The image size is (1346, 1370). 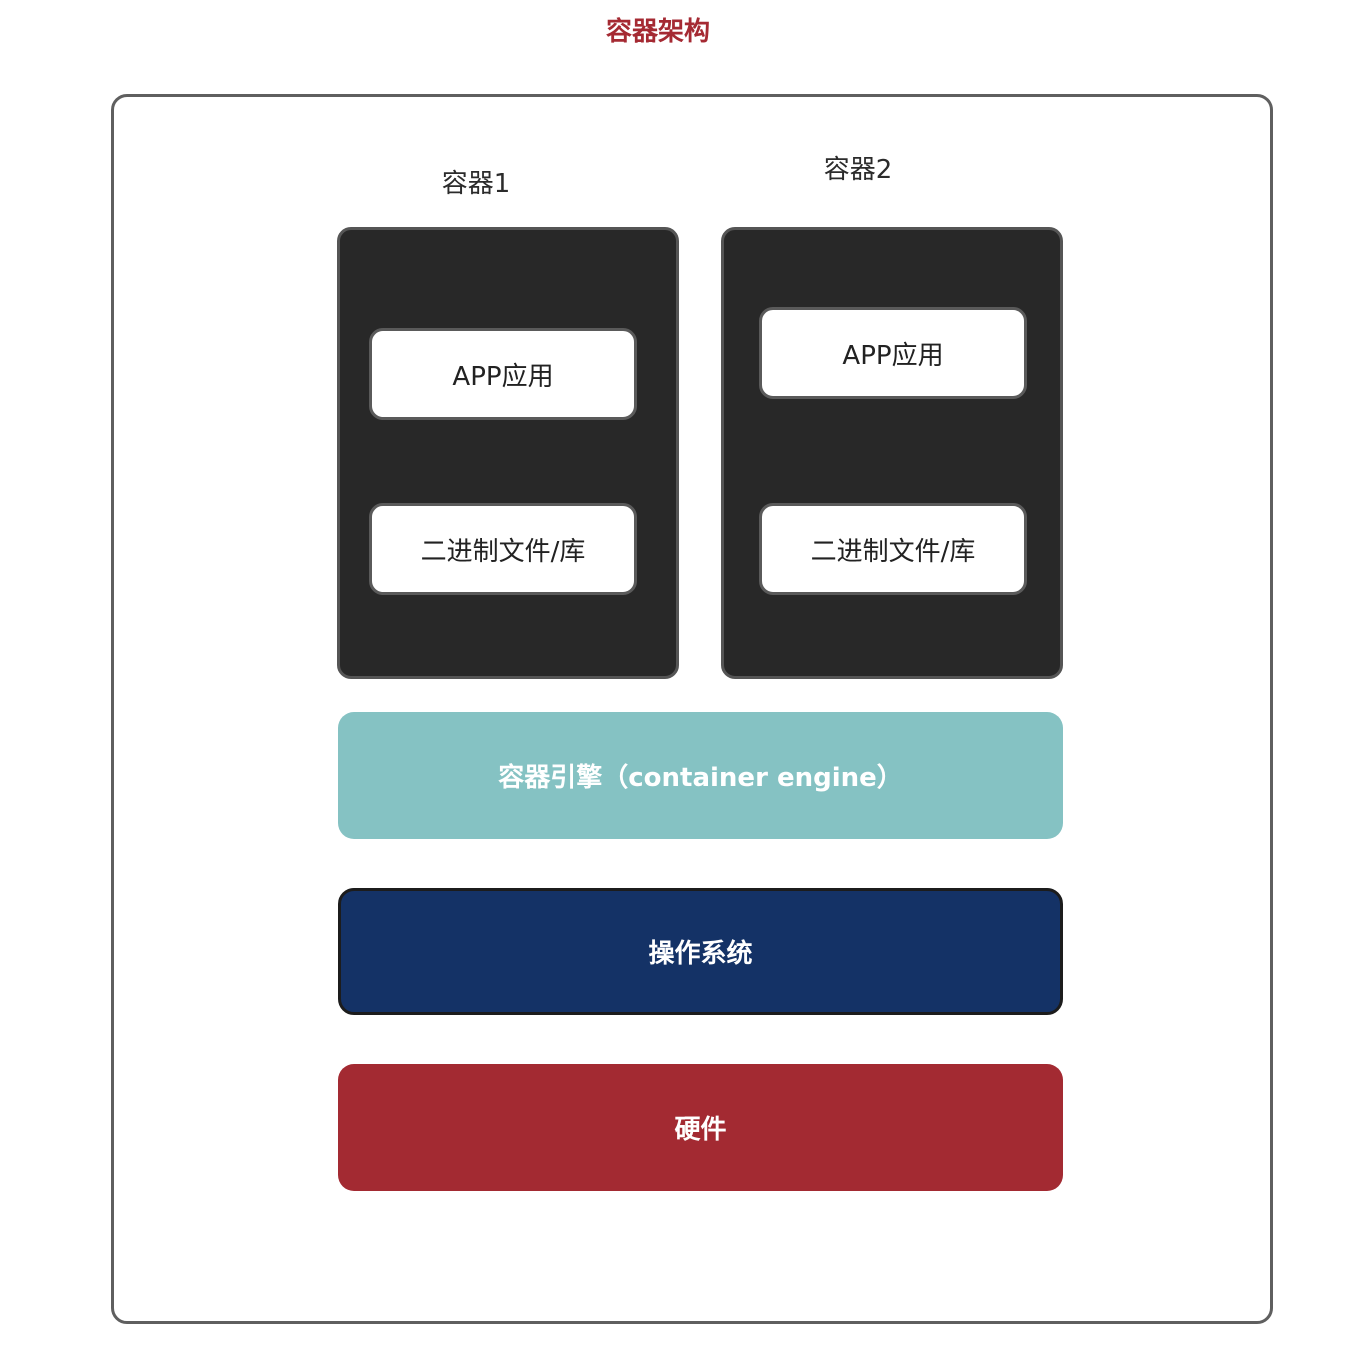 I want to click on container-2-label: 容器2, so click(x=858, y=170).